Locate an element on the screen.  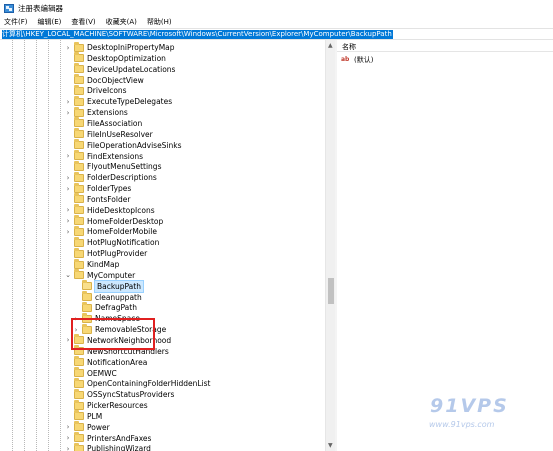
values-column-header: 名称 is located at coordinates (445, 46).